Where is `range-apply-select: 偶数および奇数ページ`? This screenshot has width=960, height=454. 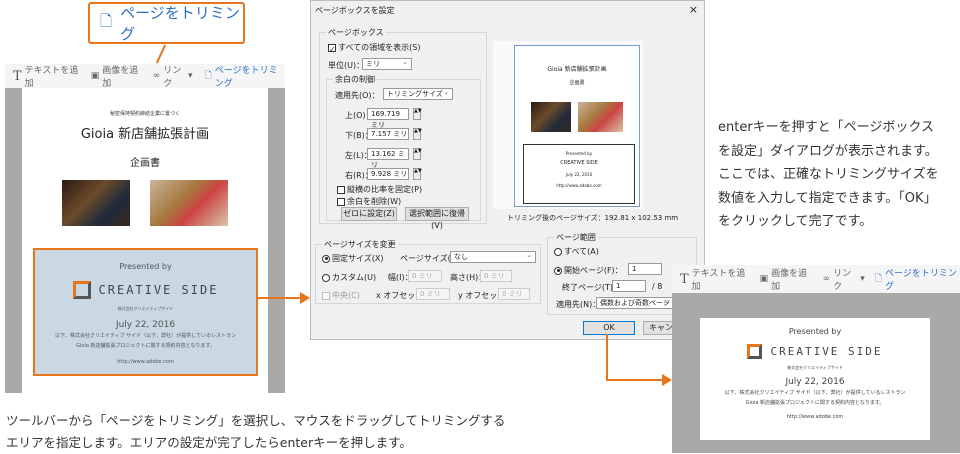
range-apply-select: 偶数および奇数ページ is located at coordinates (635, 302).